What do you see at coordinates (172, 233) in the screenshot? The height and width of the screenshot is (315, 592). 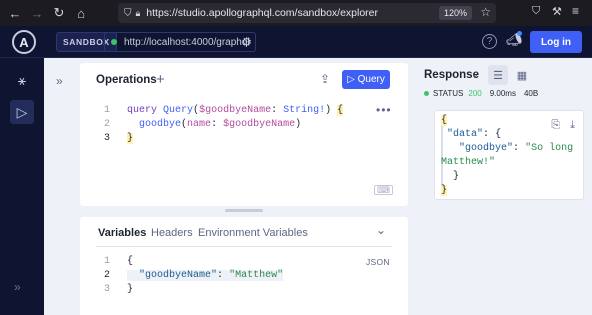 I see `tab-headers: Headers` at bounding box center [172, 233].